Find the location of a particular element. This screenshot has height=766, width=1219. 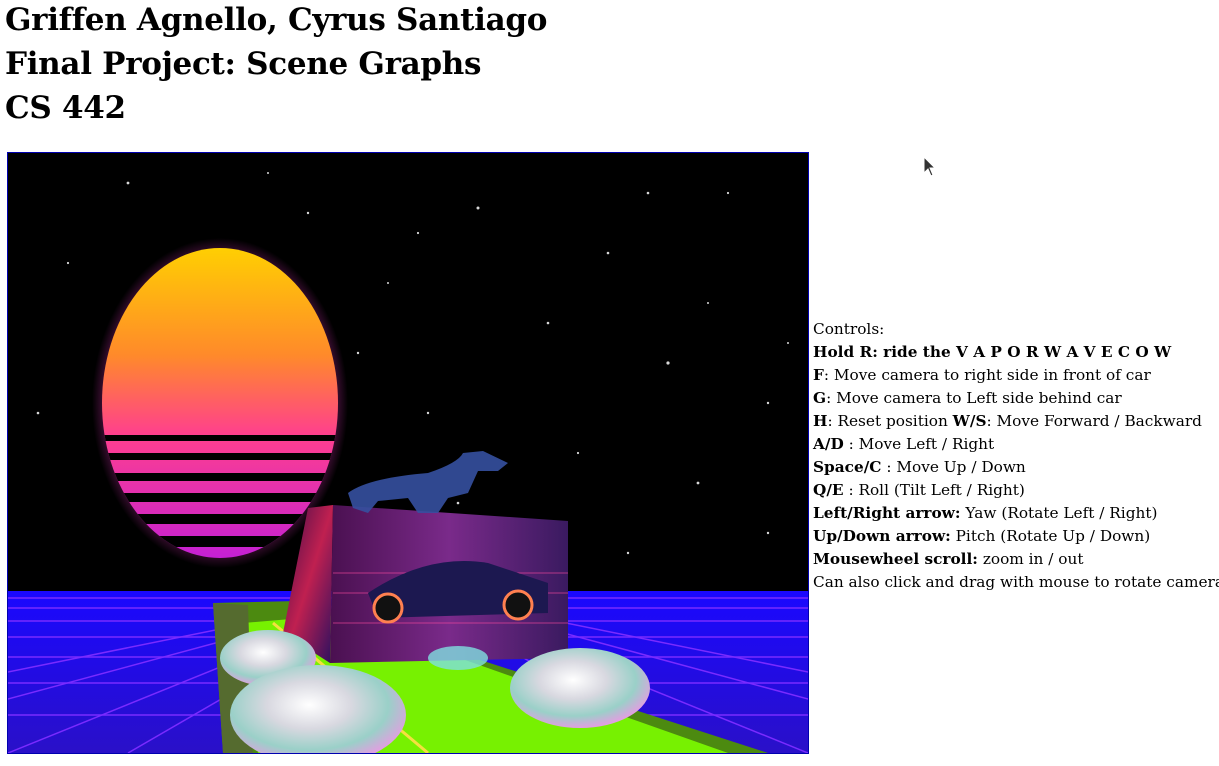

control-line: Up/Down arrow: Pitch (Rotate Up / Down) is located at coordinates (1016, 536).